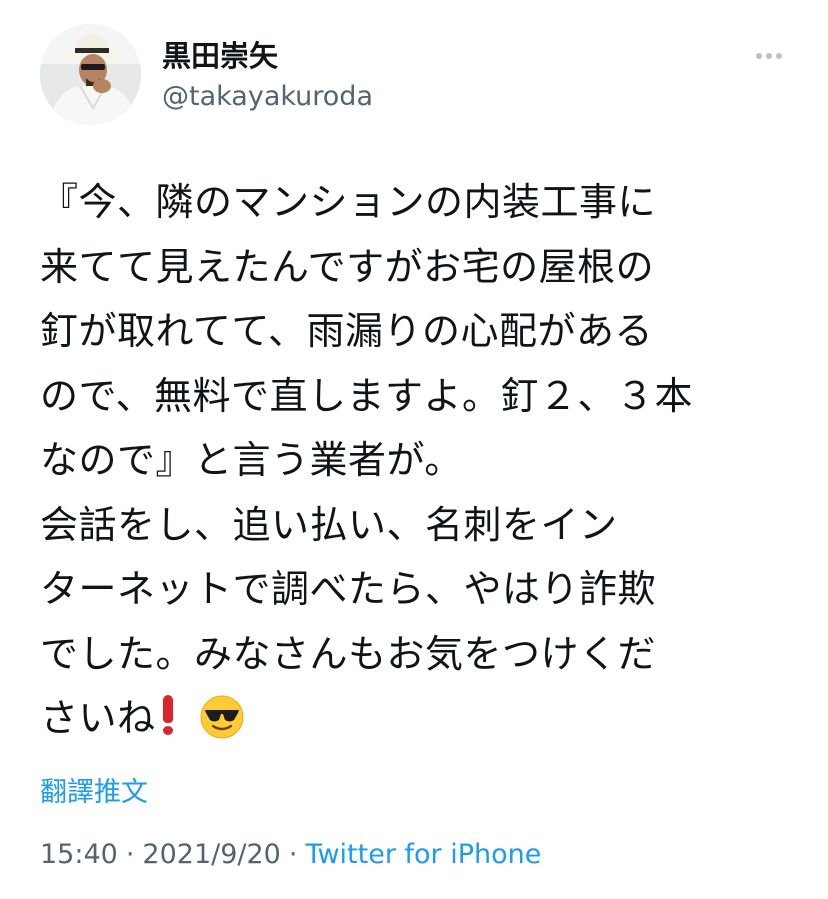 The height and width of the screenshot is (899, 828). What do you see at coordinates (769, 56) in the screenshot?
I see `more-dots-icon` at bounding box center [769, 56].